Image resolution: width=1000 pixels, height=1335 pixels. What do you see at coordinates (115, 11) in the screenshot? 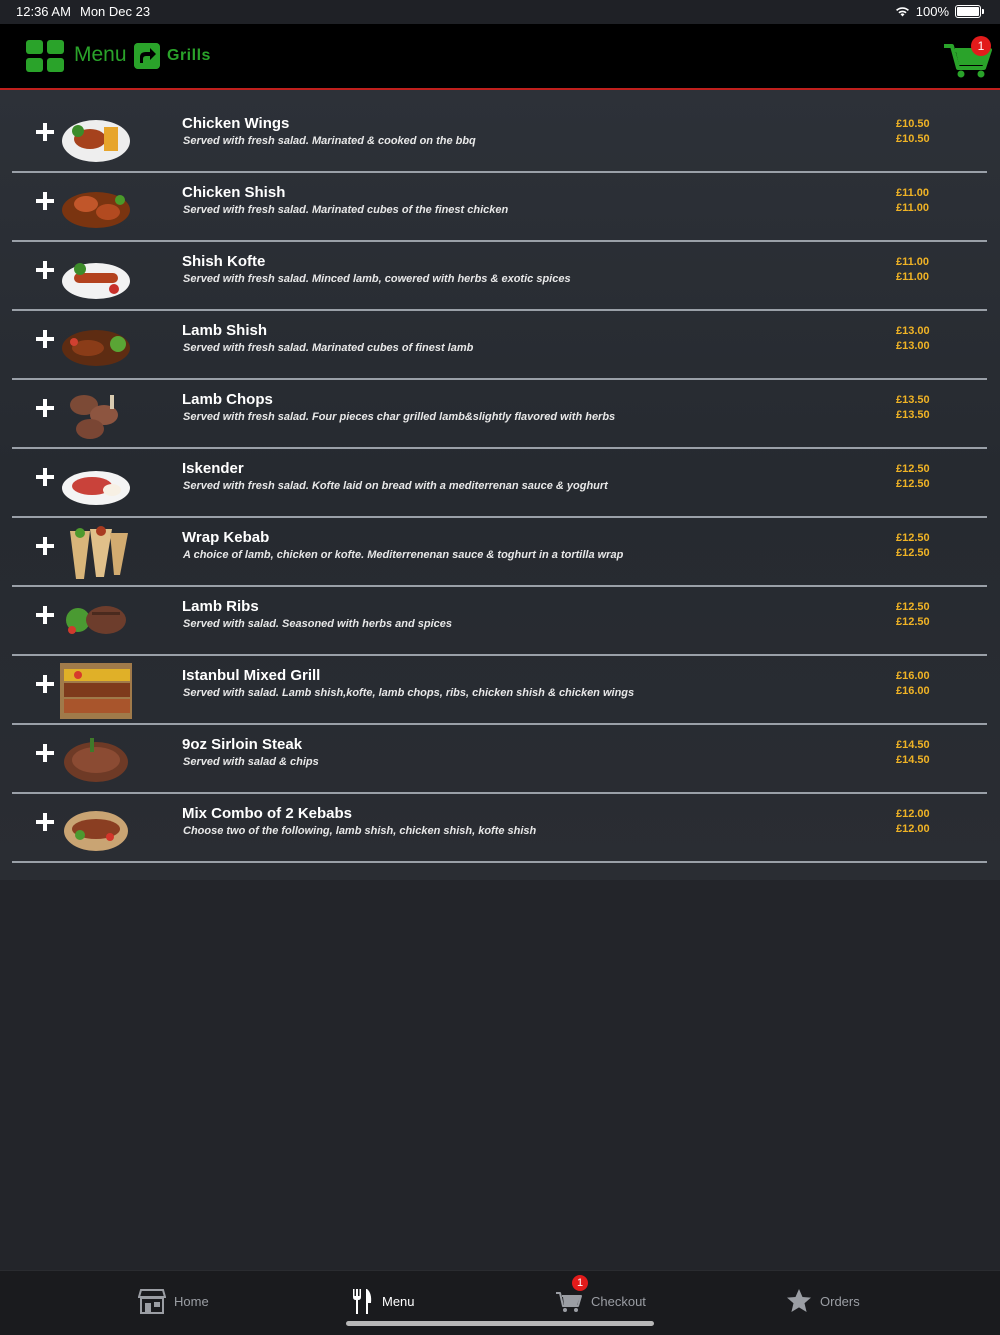
I see `status-date: Mon Dec 23` at bounding box center [115, 11].